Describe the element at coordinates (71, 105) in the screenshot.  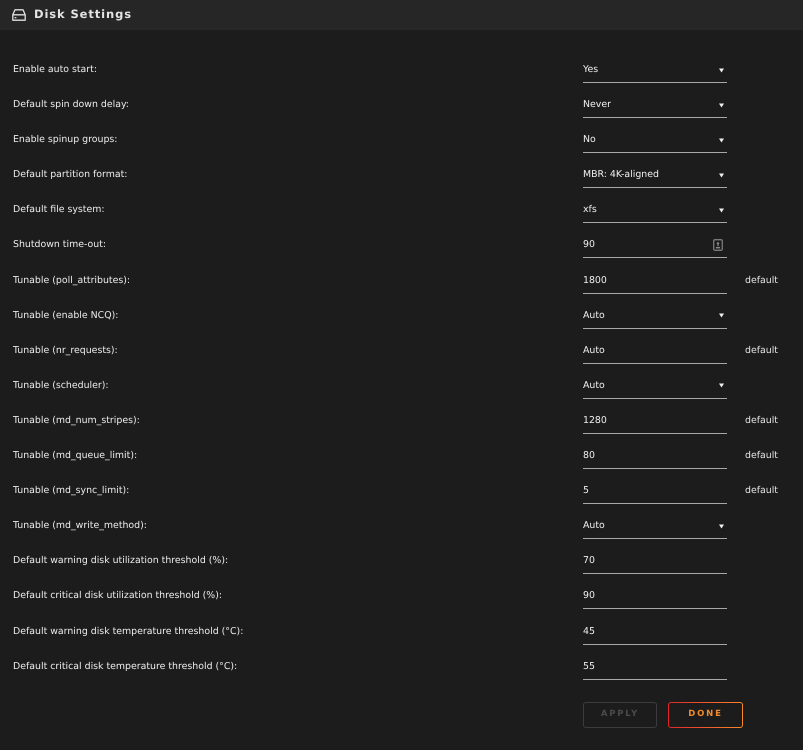
I see `setting-label: Default spin down delay:` at that location.